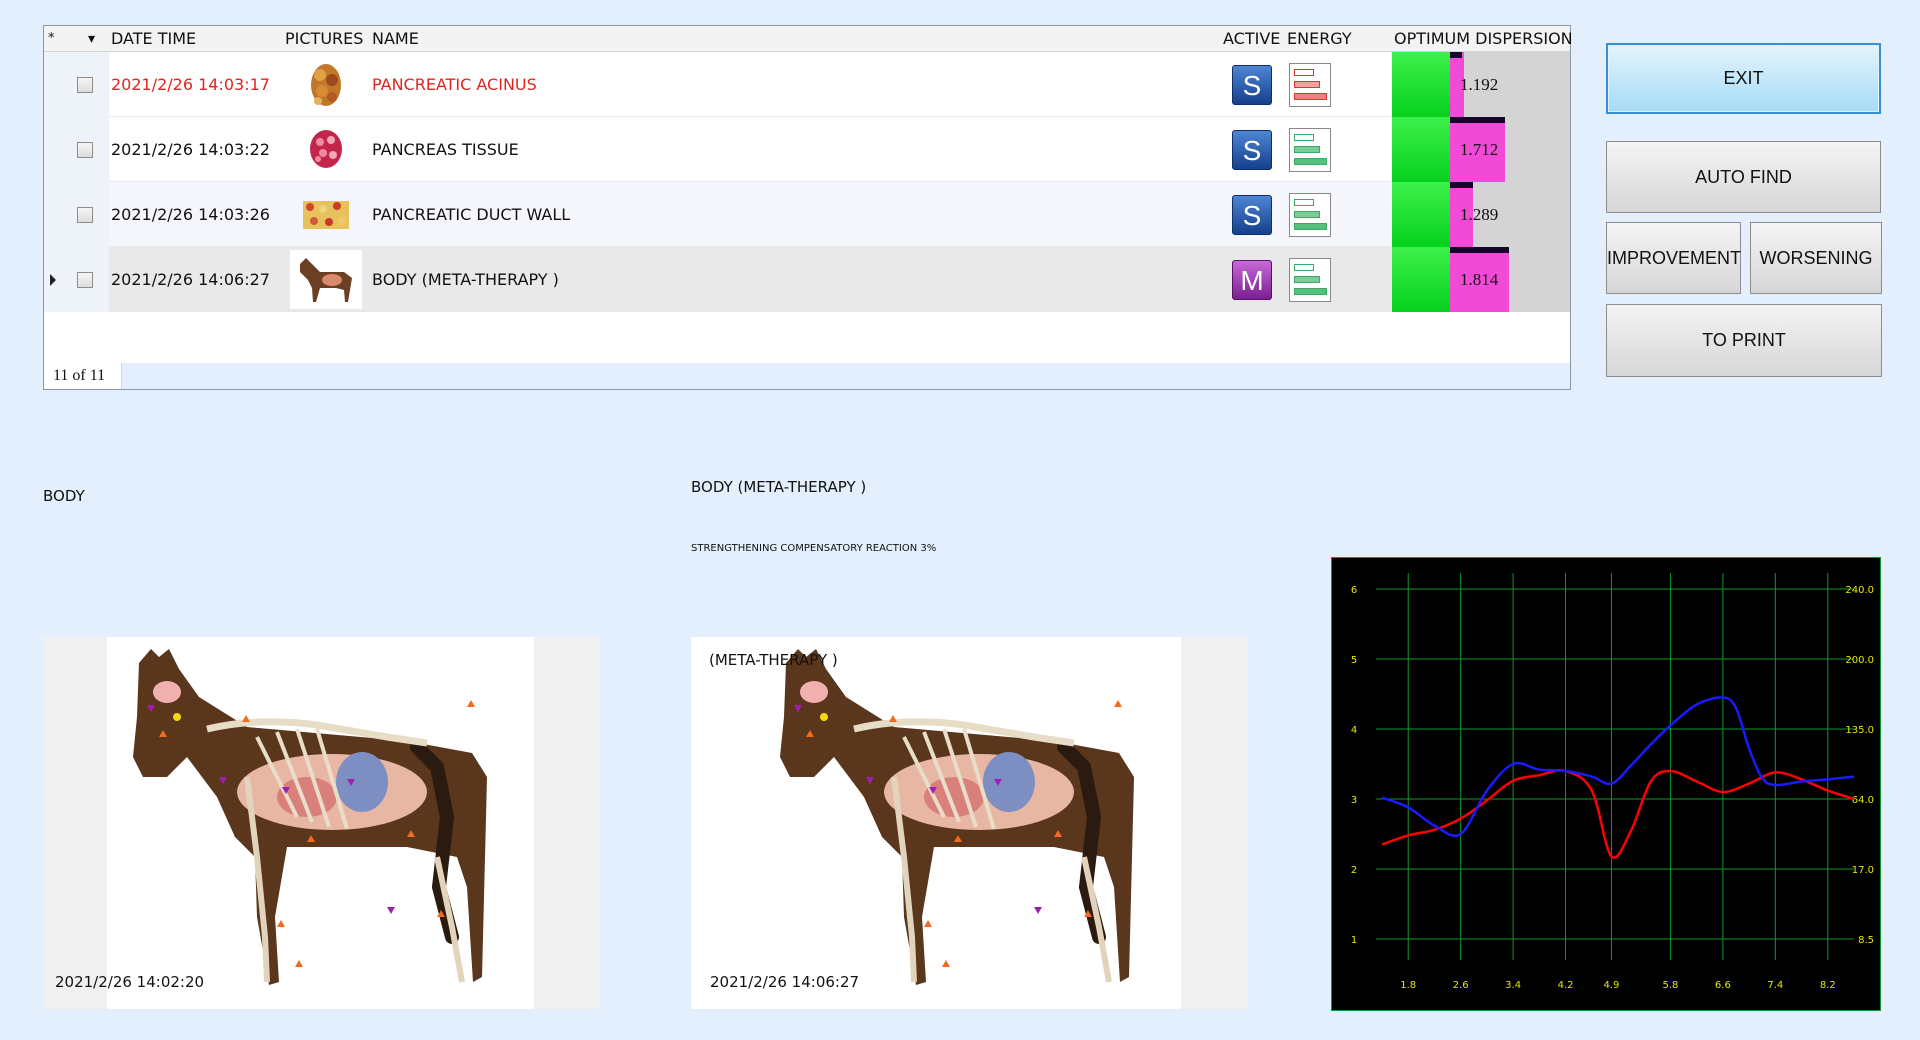 This screenshot has width=1920, height=1040. Describe the element at coordinates (1251, 39) in the screenshot. I see `column-active: ACTIVE` at that location.